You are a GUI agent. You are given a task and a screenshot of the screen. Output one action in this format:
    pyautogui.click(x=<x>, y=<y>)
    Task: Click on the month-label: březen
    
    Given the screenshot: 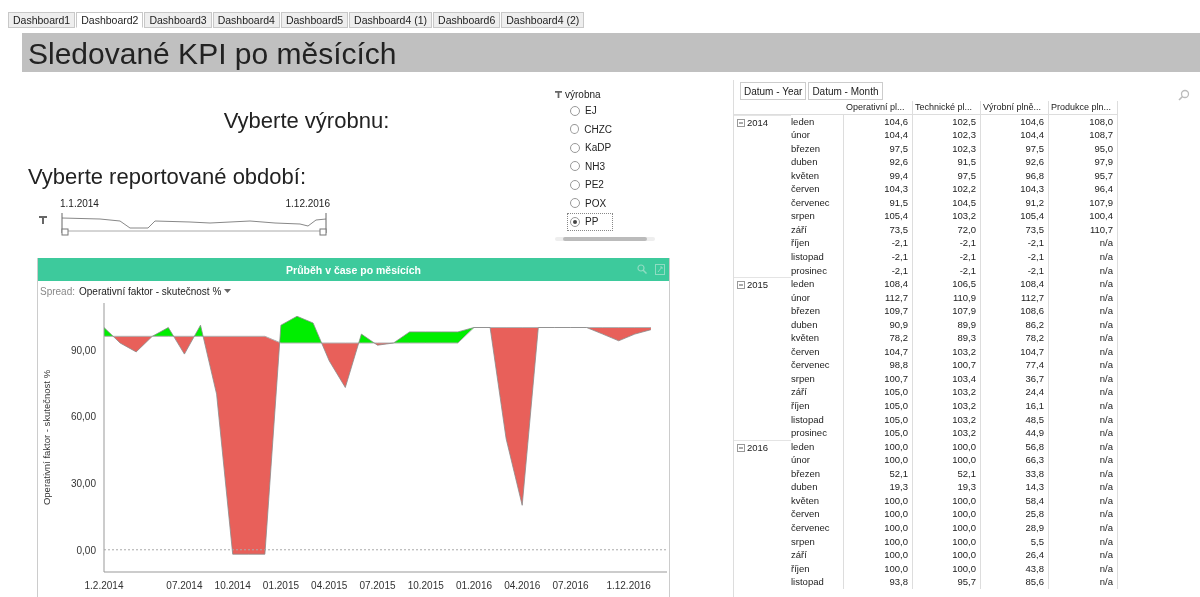 What is the action you would take?
    pyautogui.click(x=817, y=311)
    